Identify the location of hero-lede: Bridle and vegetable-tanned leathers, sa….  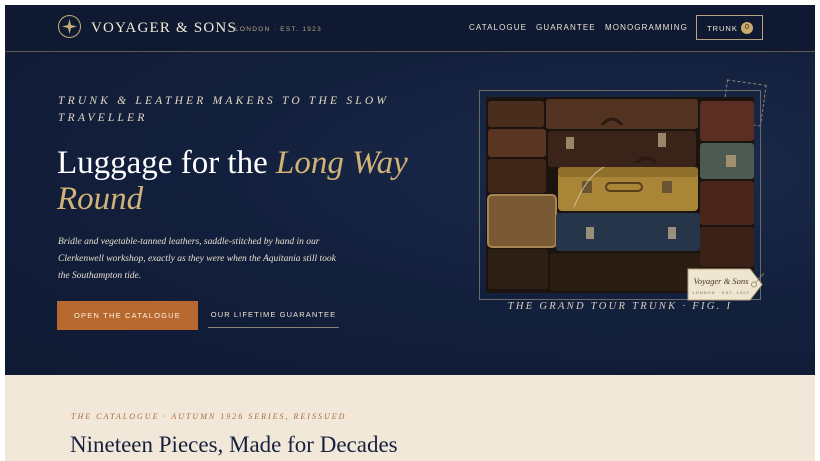
(197, 259).